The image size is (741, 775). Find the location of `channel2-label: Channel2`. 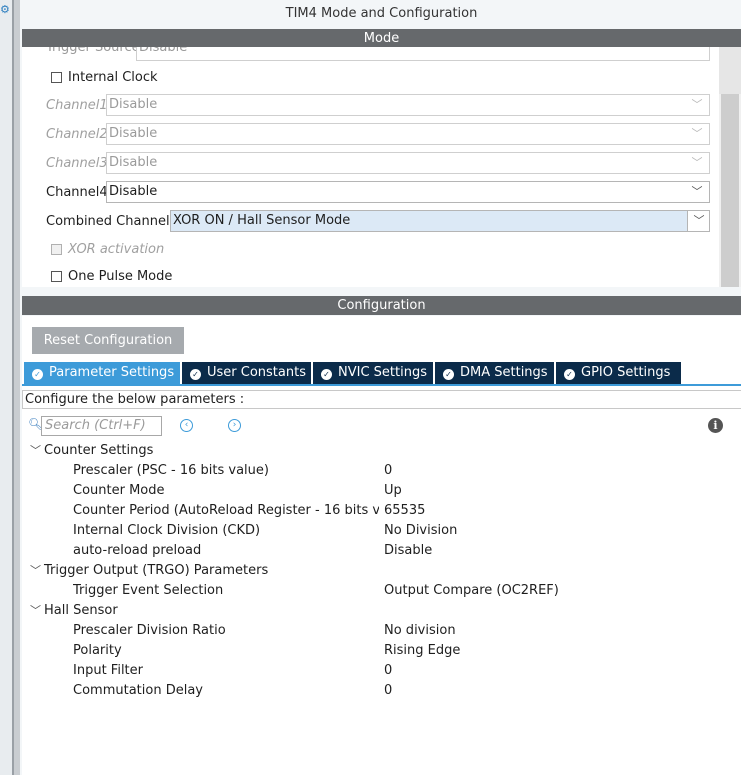

channel2-label: Channel2 is located at coordinates (77, 134).